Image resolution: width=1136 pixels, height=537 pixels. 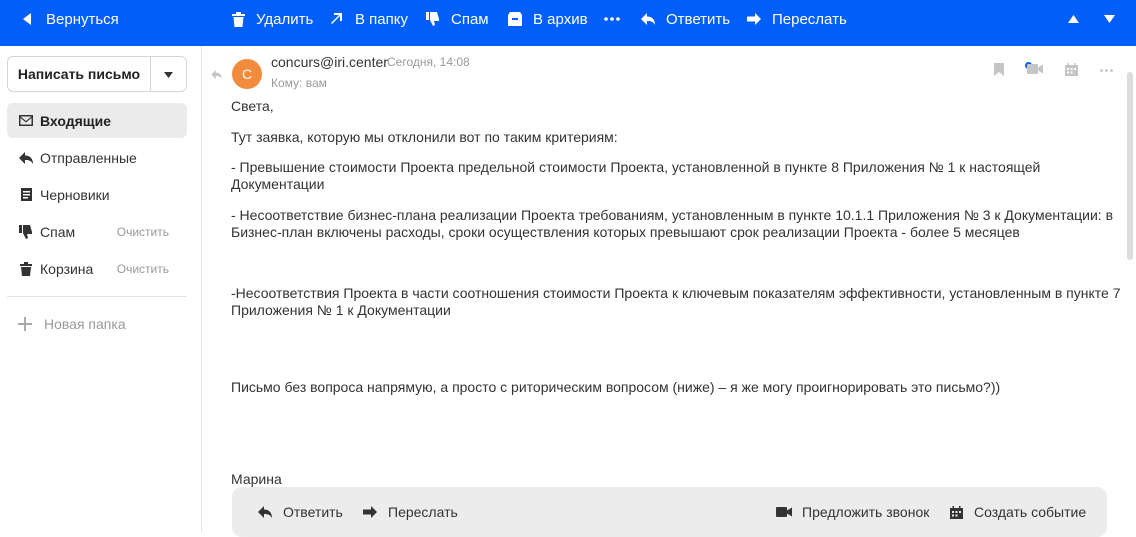 What do you see at coordinates (299, 83) in the screenshot?
I see `recipient-line: Кому: вам` at bounding box center [299, 83].